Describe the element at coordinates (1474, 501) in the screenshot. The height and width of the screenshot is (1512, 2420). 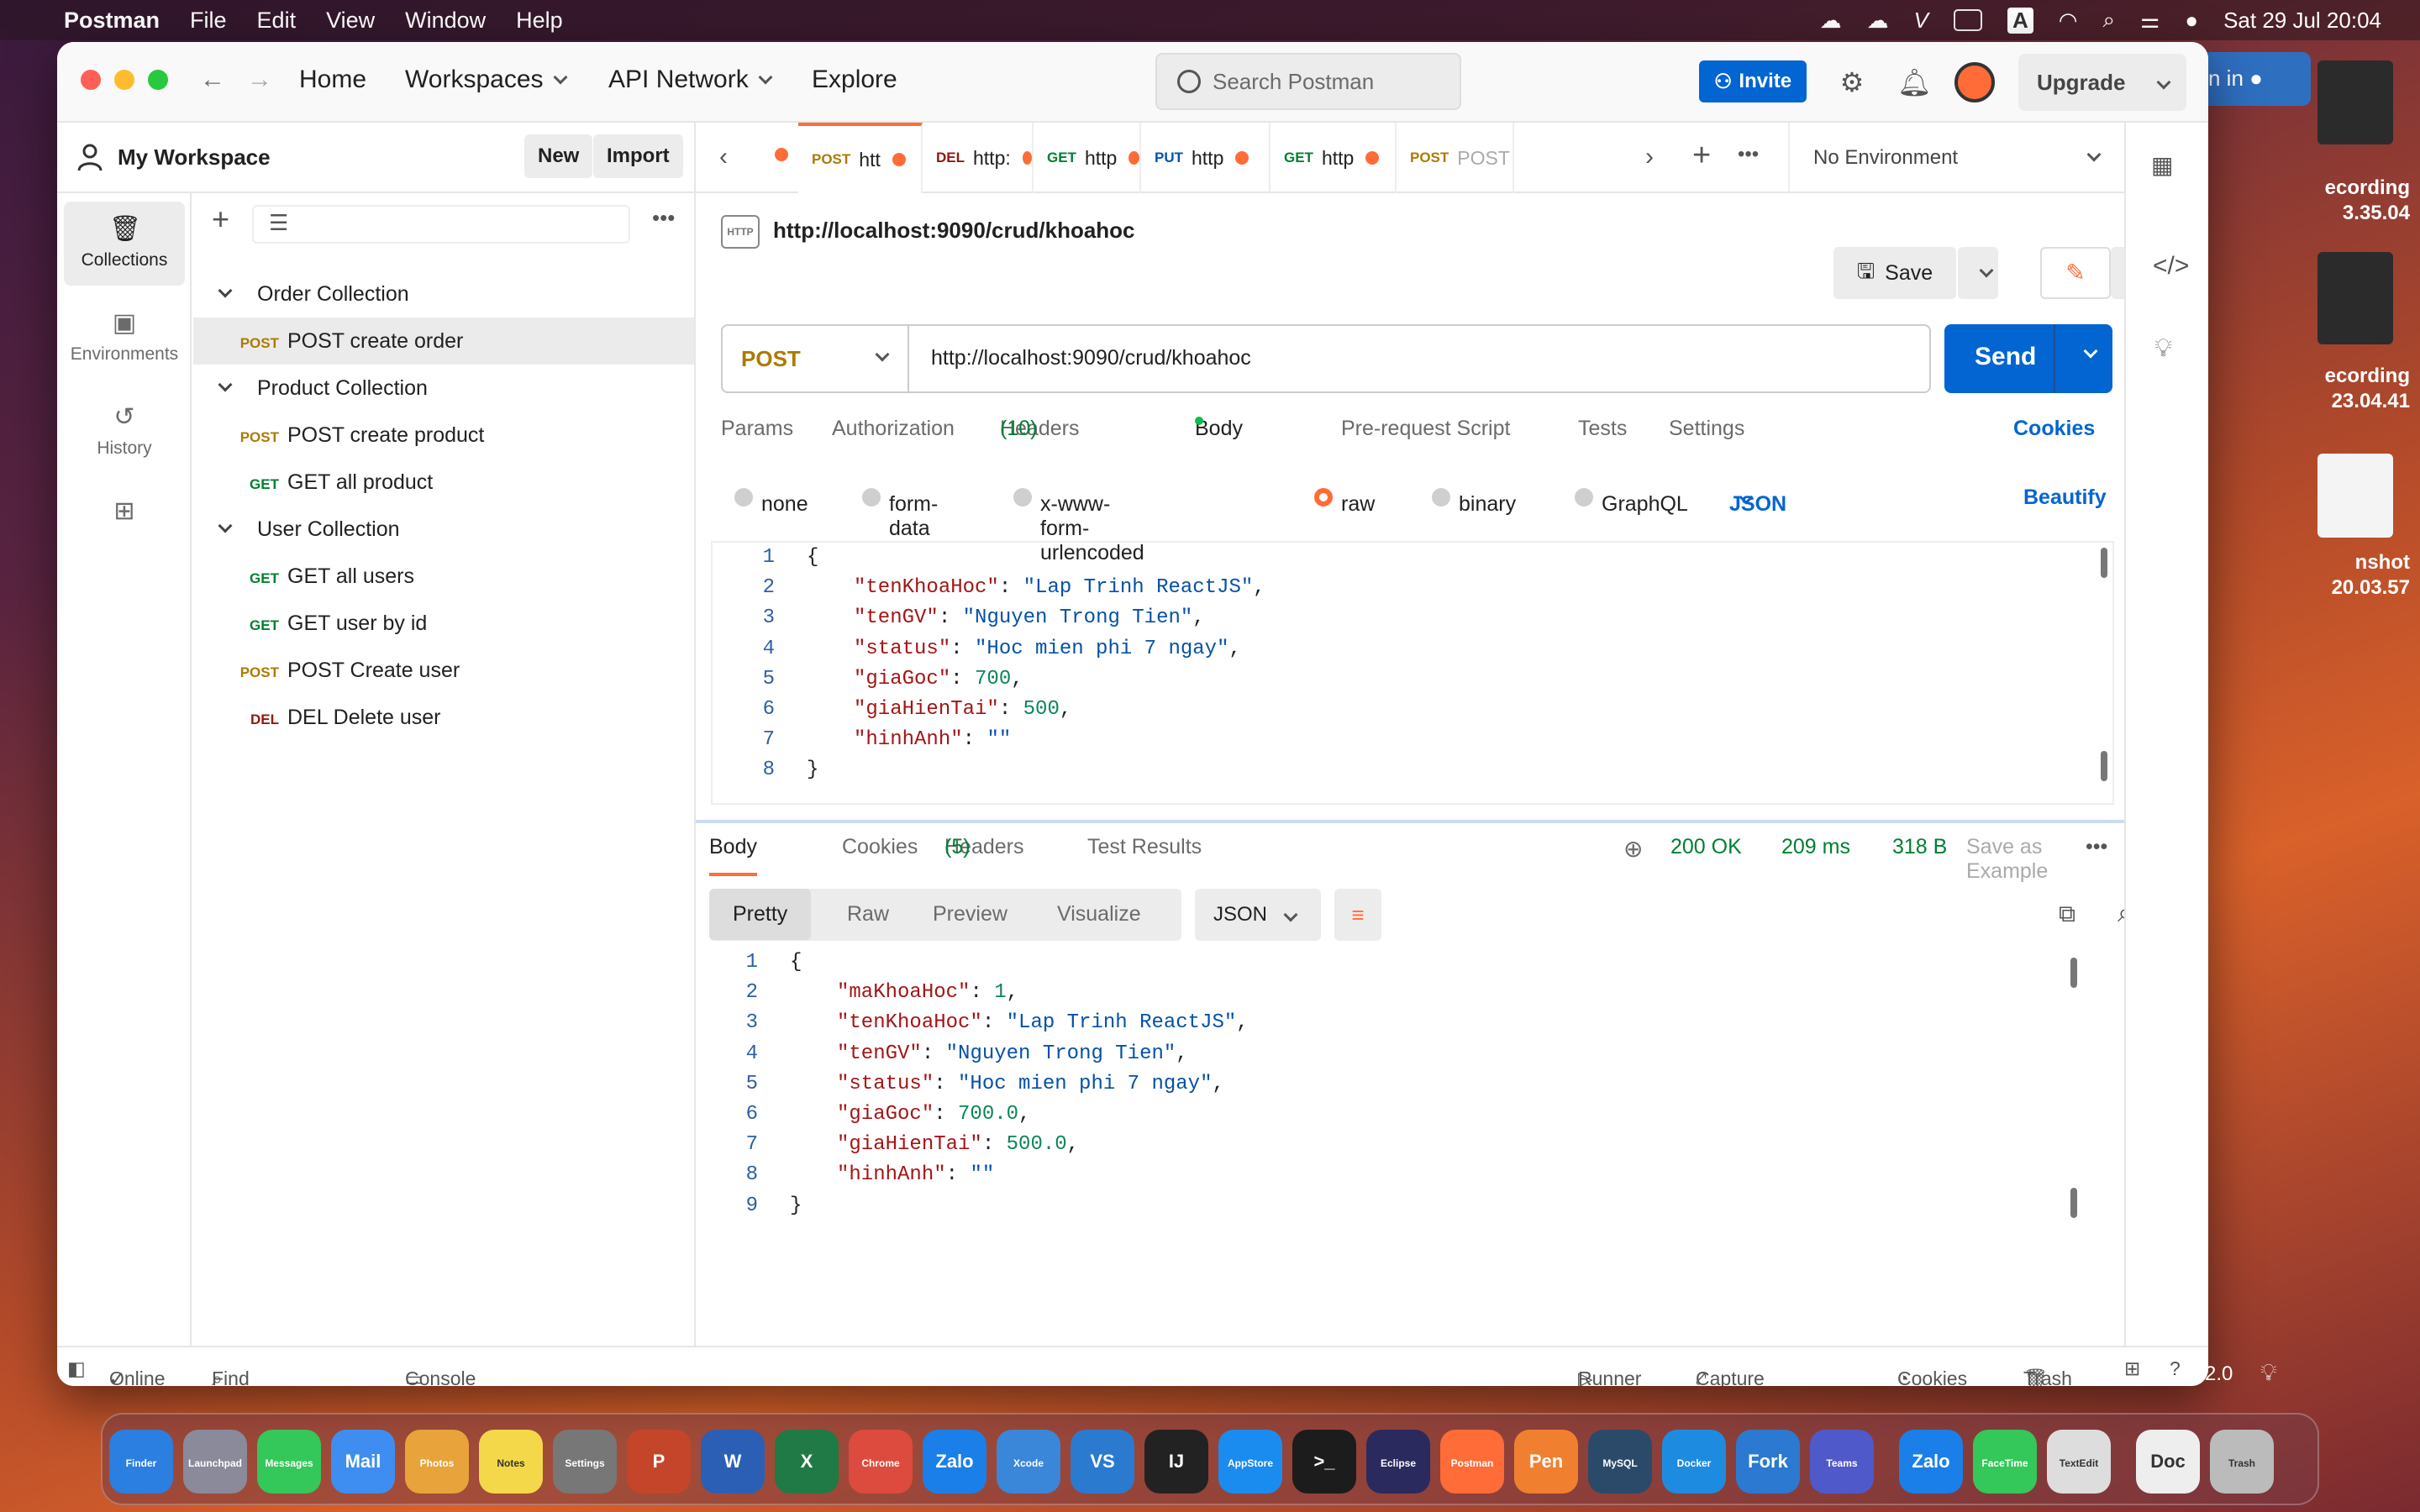
I see `body-type-binary: binary` at that location.